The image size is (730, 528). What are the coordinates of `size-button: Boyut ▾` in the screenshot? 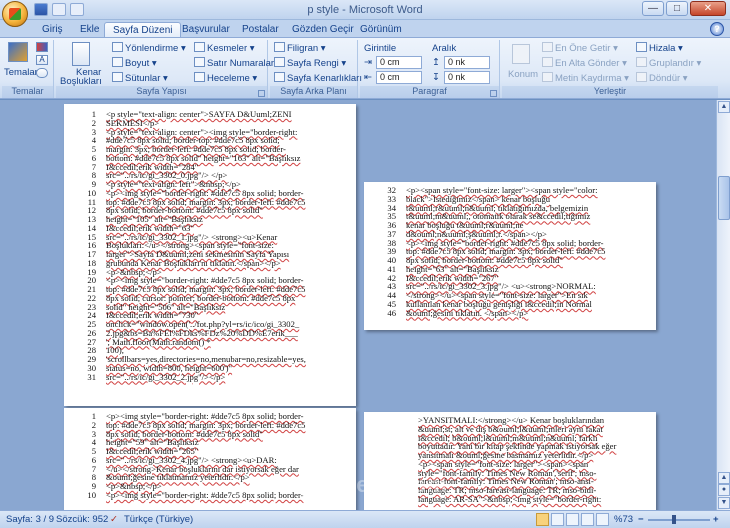 It's located at (134, 63).